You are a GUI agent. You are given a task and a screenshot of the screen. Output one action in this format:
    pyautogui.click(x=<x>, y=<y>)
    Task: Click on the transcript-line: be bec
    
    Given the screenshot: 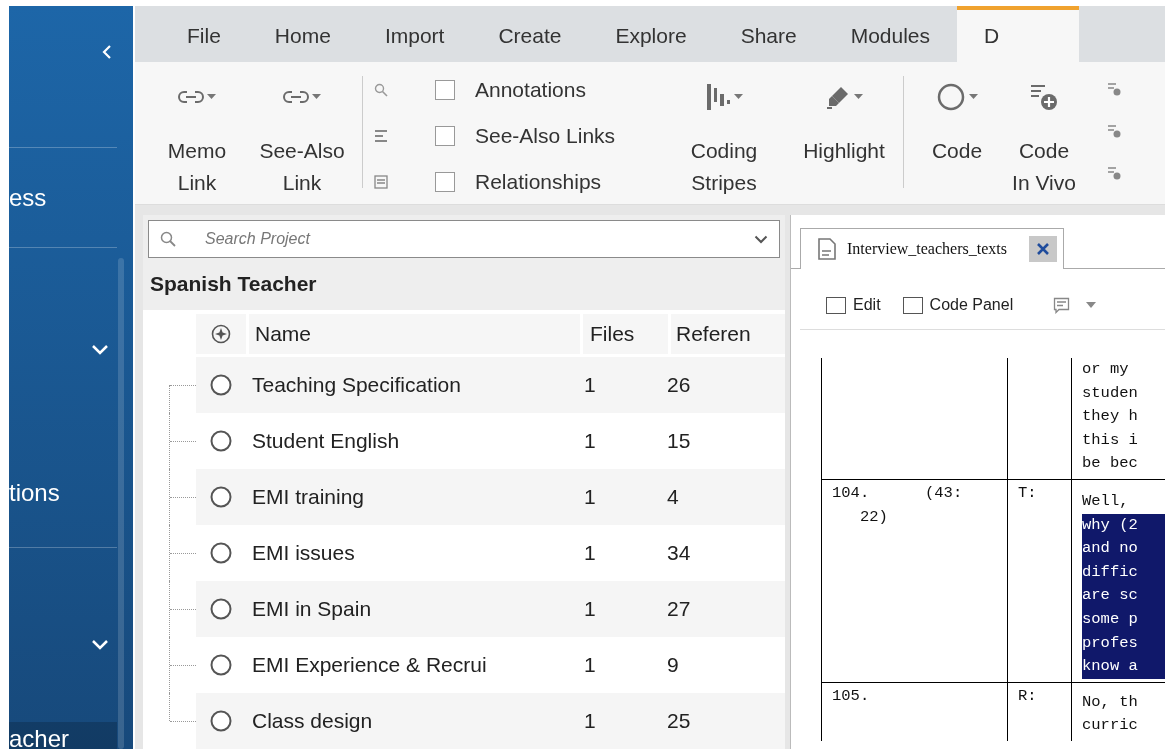 What is the action you would take?
    pyautogui.click(x=1110, y=464)
    